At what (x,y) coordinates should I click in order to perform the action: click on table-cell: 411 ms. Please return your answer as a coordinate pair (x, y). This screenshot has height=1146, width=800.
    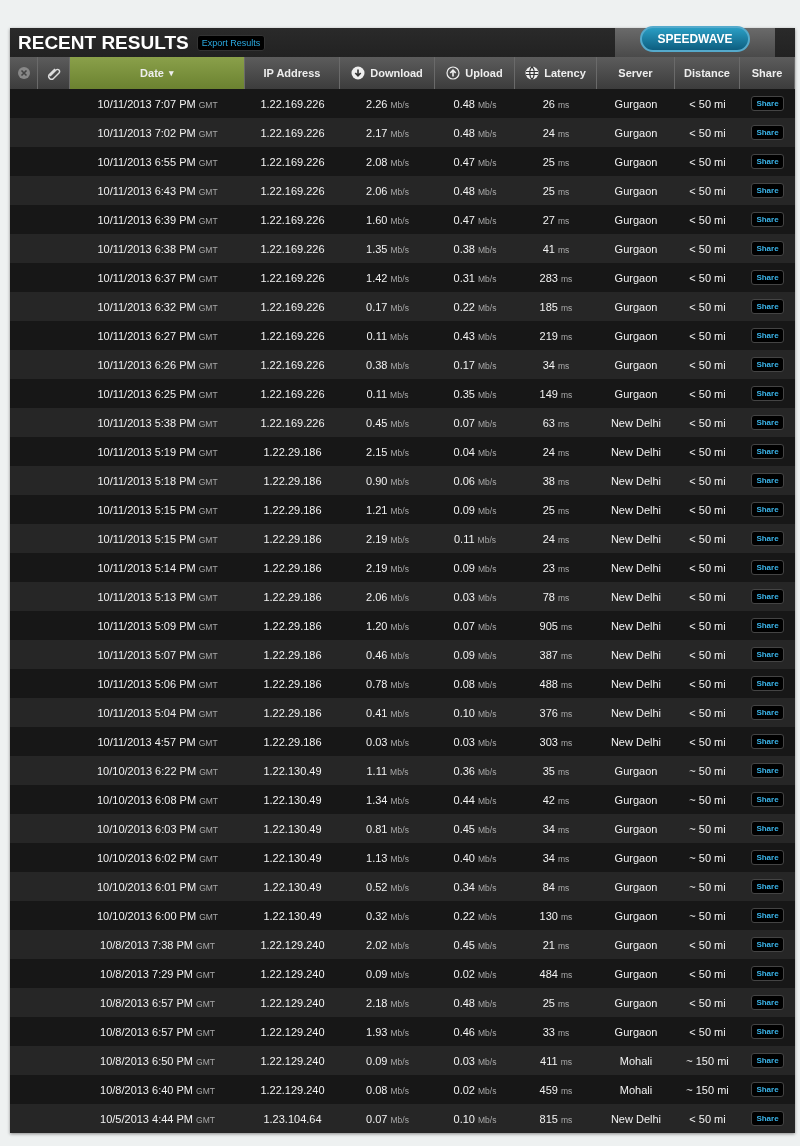
    Looking at the image, I should click on (556, 1060).